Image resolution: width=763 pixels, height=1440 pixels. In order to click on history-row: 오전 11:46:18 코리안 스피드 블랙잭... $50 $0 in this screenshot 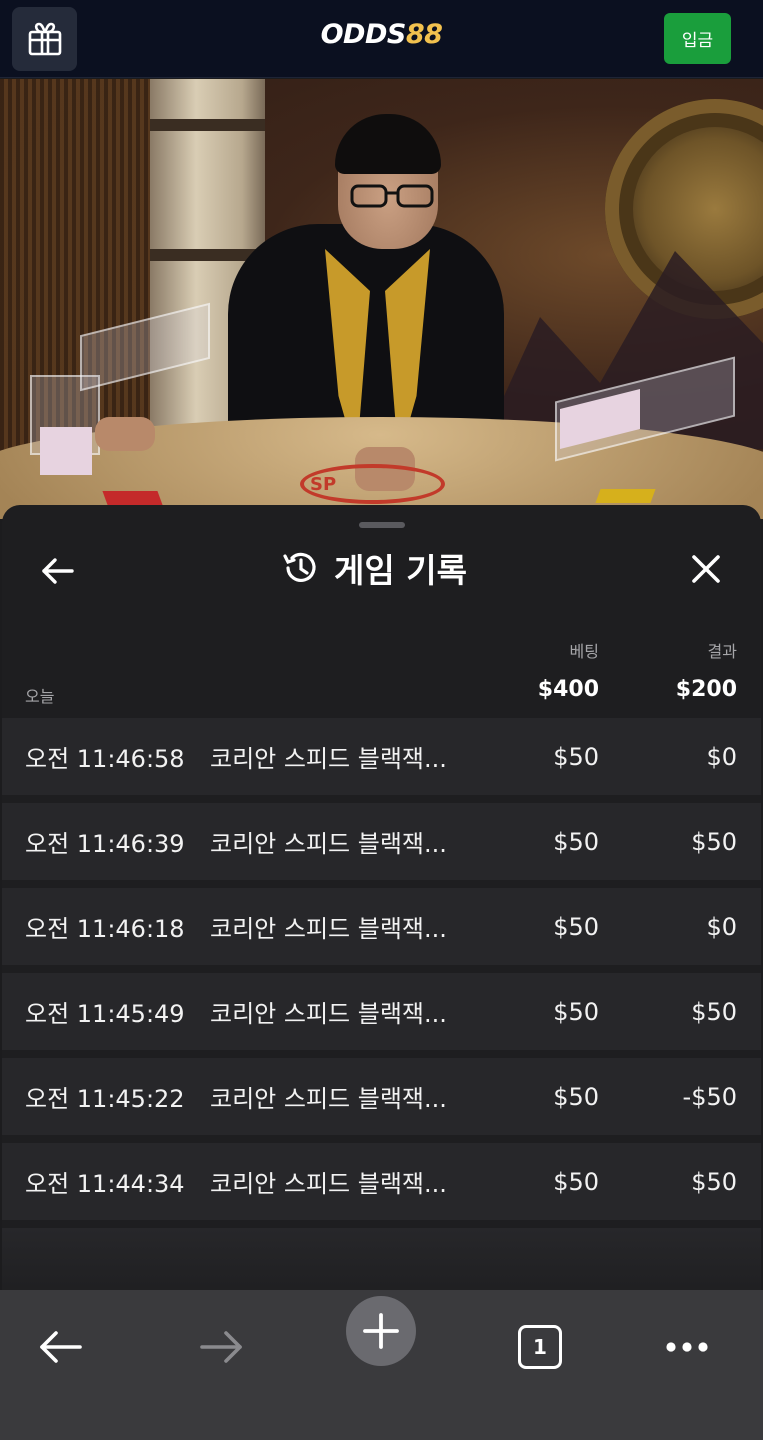, I will do `click(381, 926)`.